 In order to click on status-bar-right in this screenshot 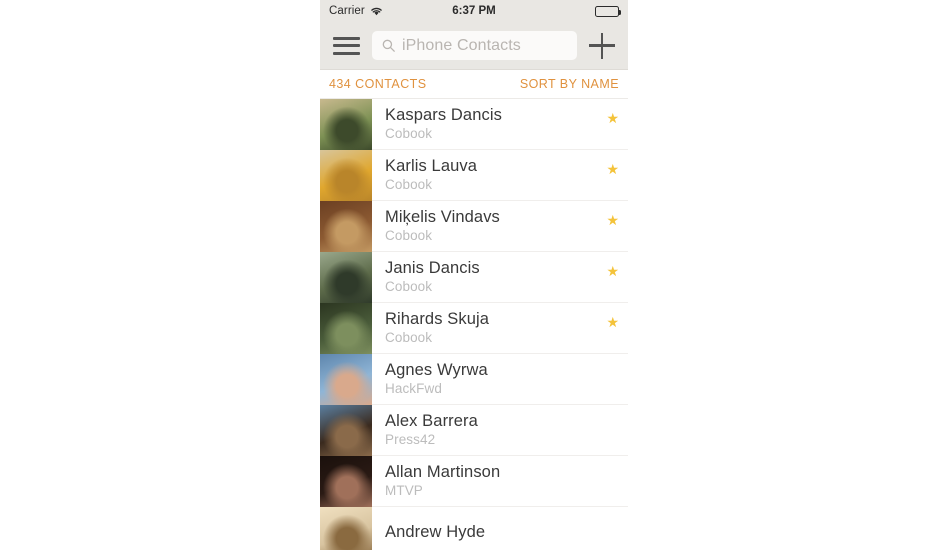, I will do `click(608, 11)`.